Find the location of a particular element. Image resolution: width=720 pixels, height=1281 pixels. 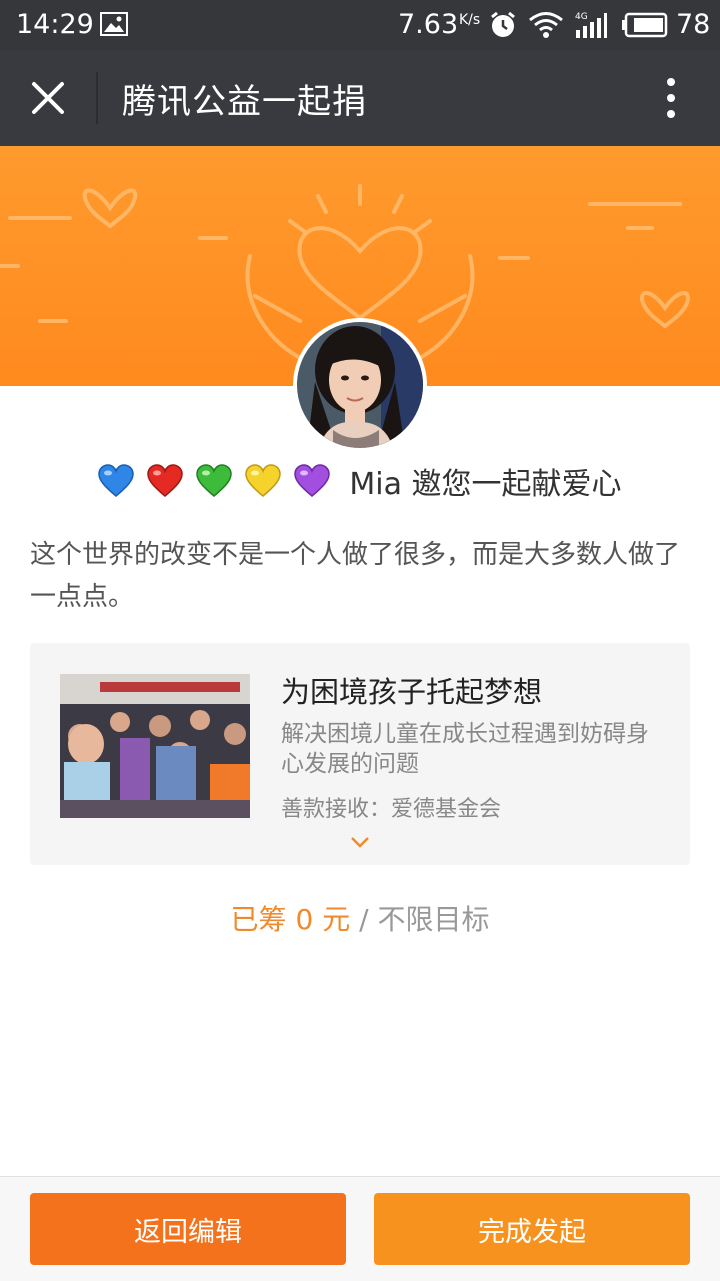

project-recipient: 善款接收：爱德基金会 is located at coordinates (391, 809).